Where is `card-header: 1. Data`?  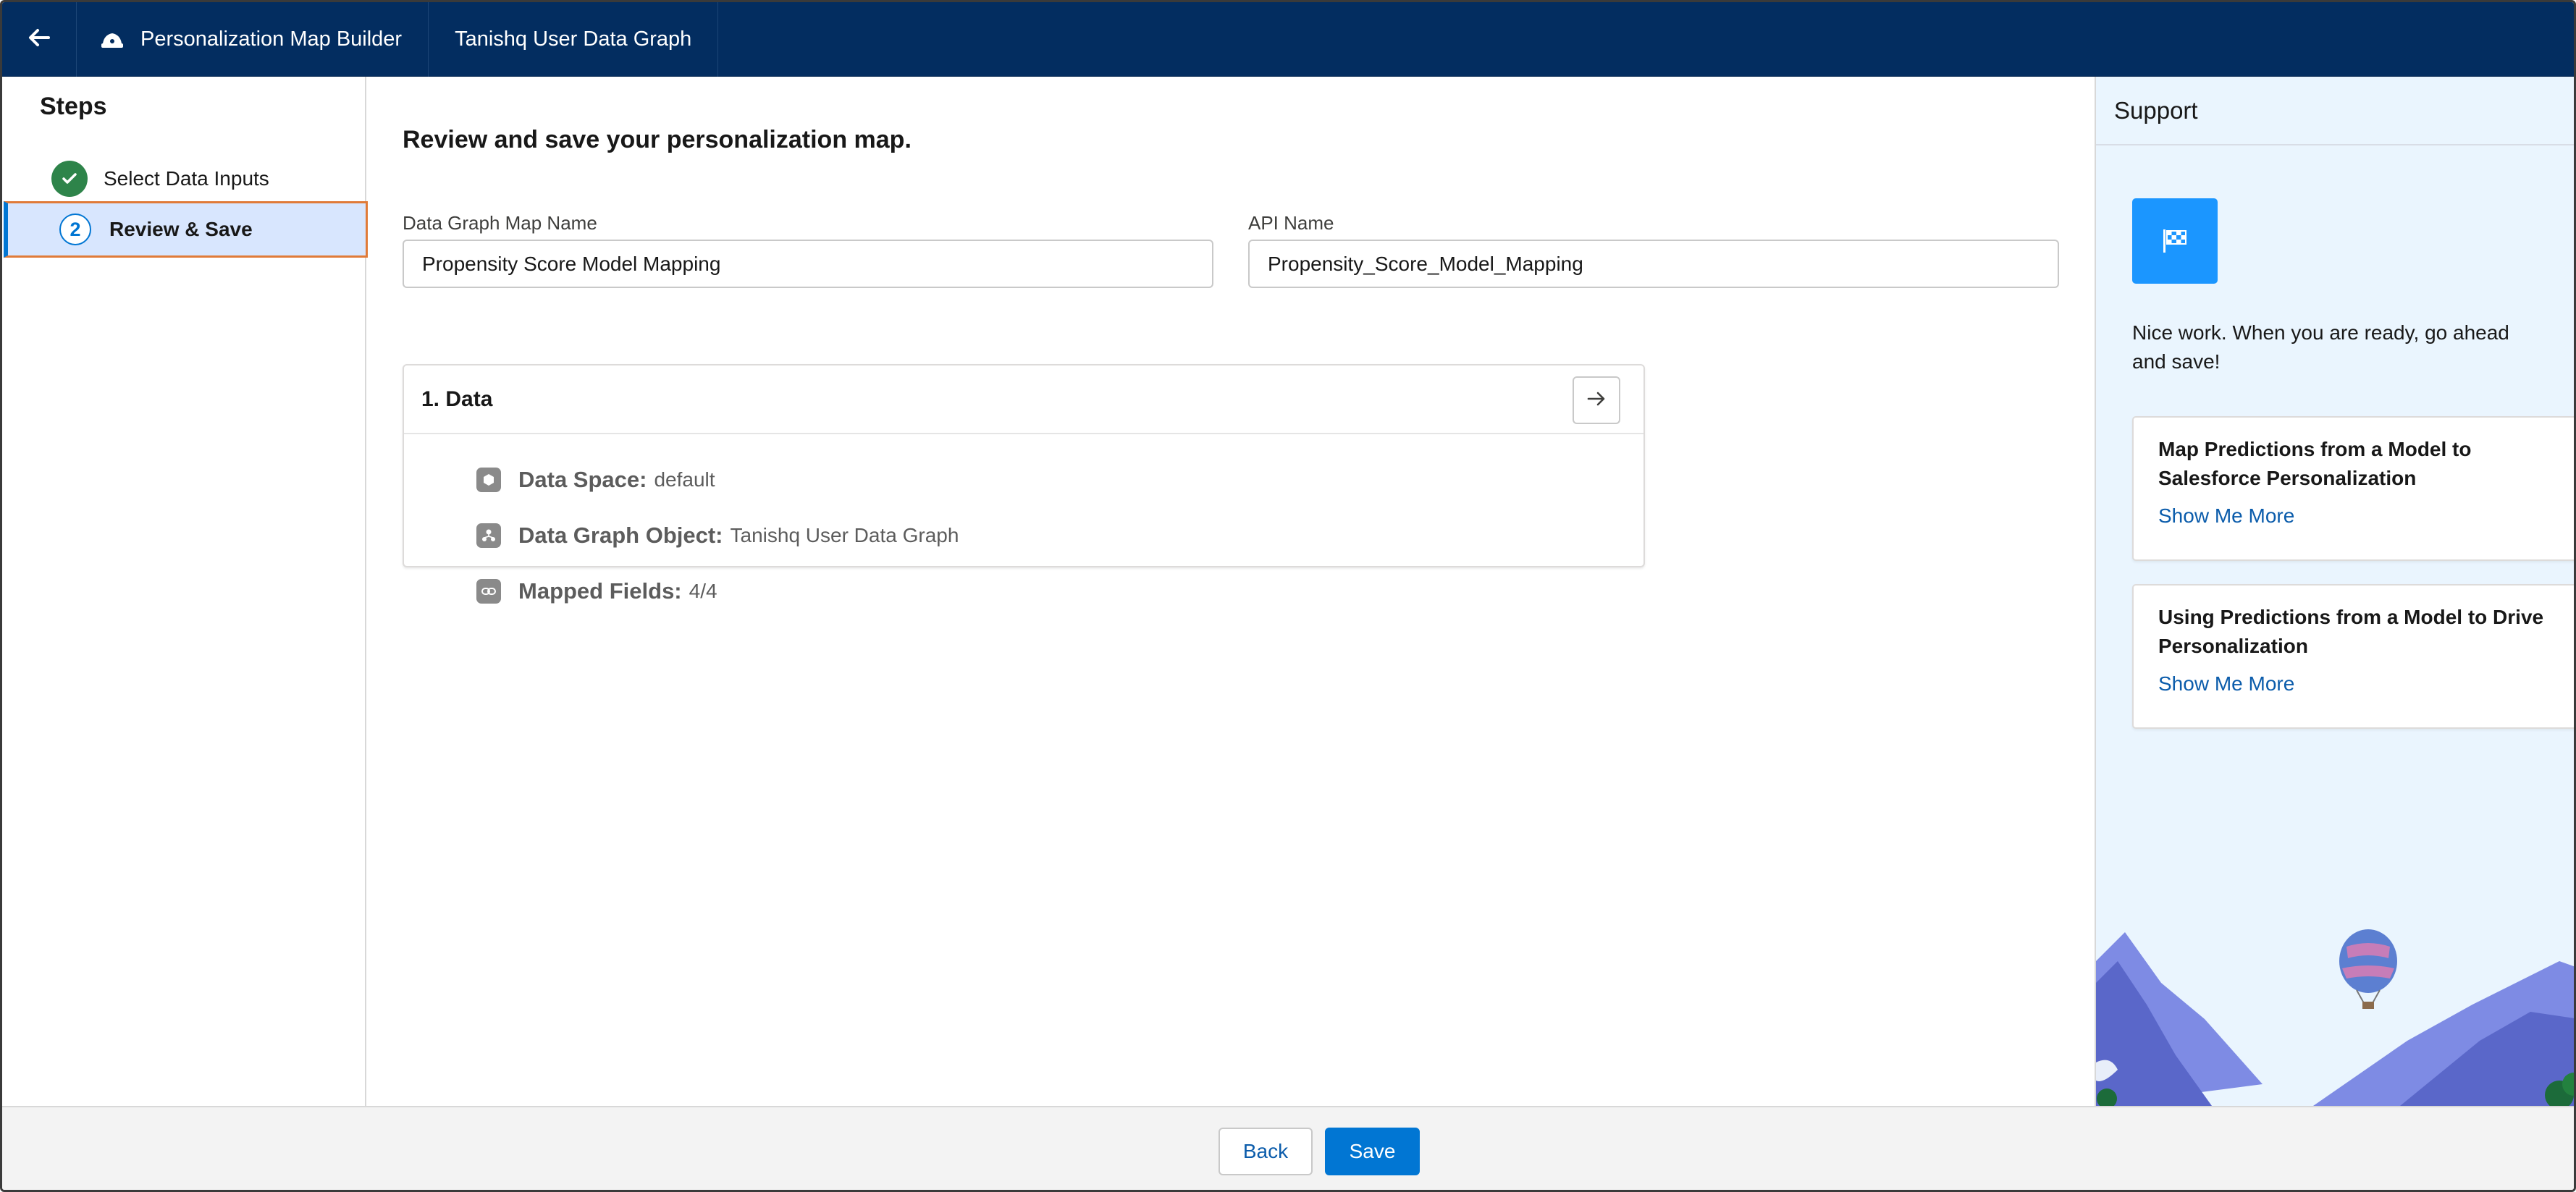 card-header: 1. Data is located at coordinates (1023, 399).